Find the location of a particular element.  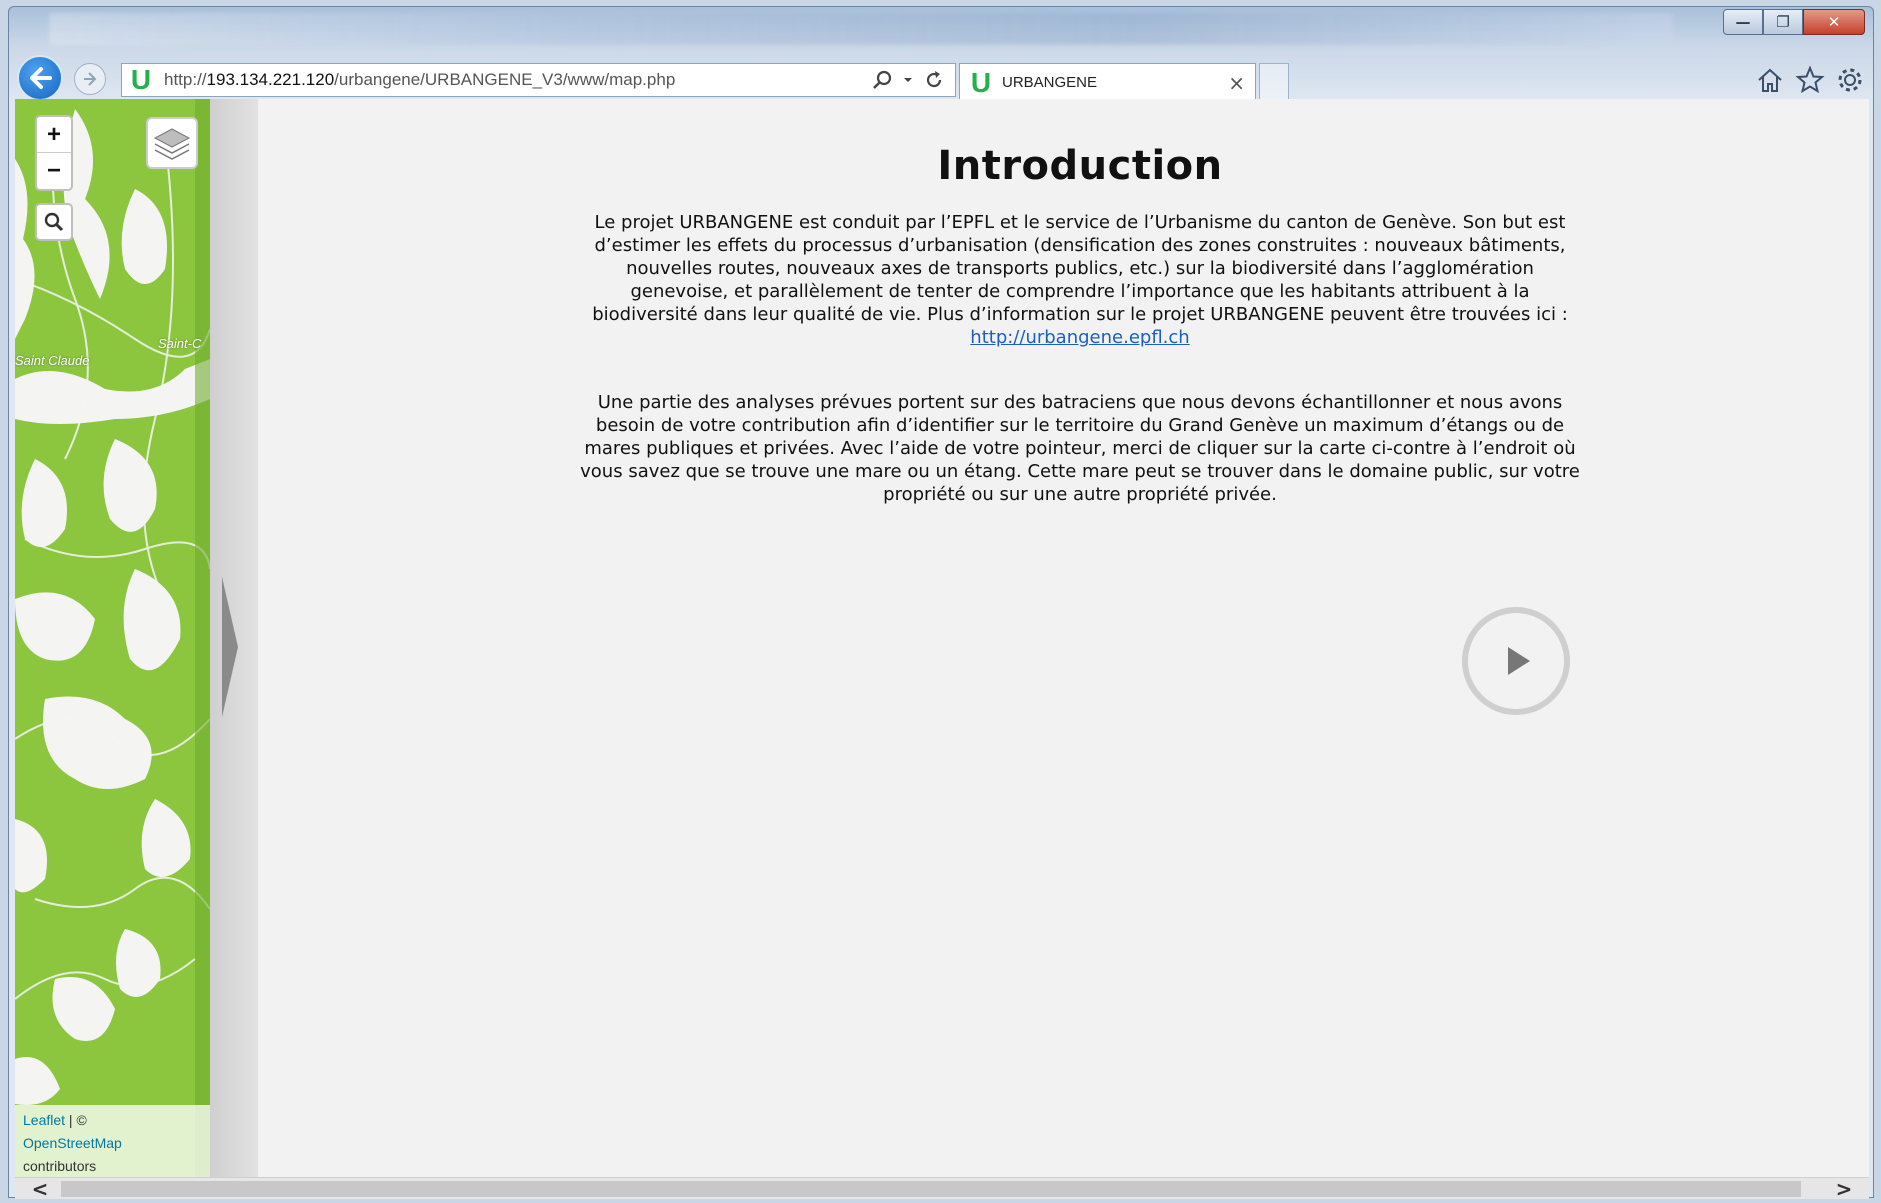

openstreetmap-link: OpenStreetMap is located at coordinates (72, 1143).